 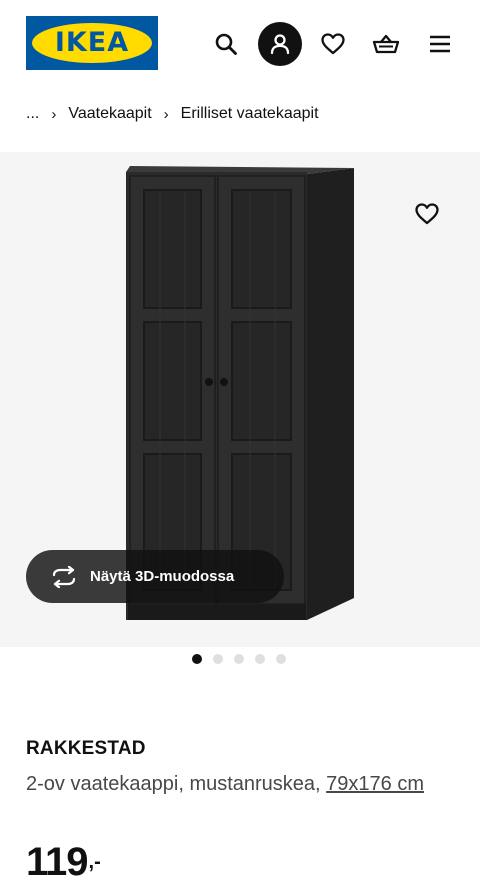 I want to click on logo-text: IKEA, so click(x=92, y=42).